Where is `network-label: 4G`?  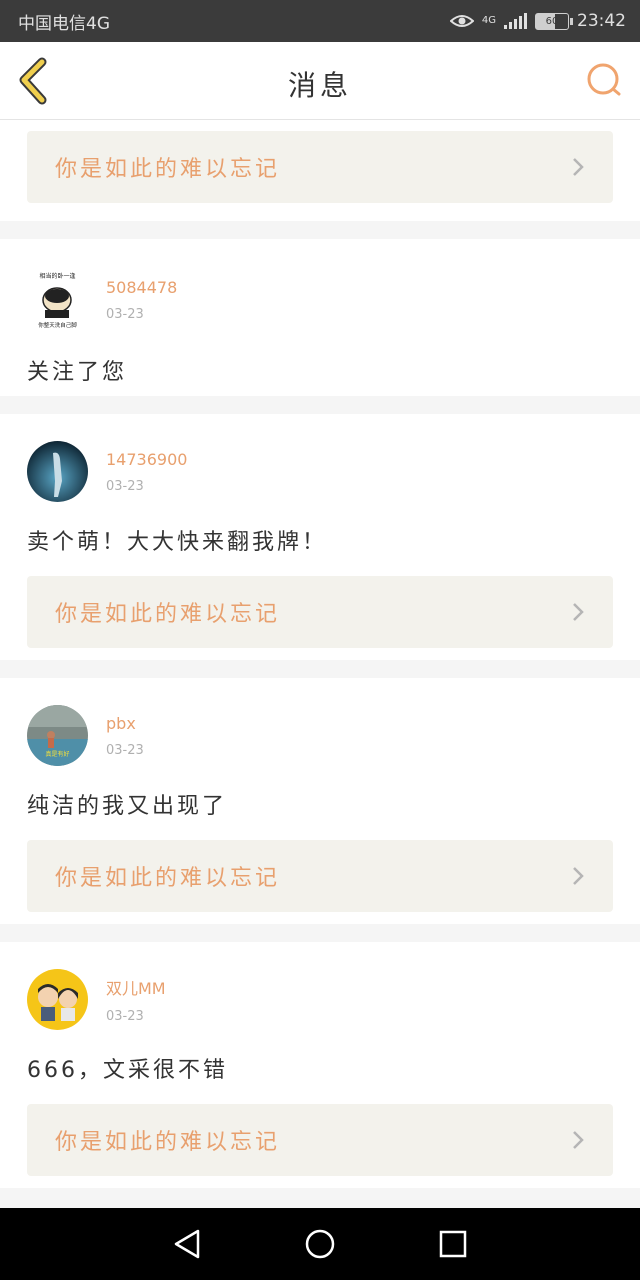
network-label: 4G is located at coordinates (488, 20).